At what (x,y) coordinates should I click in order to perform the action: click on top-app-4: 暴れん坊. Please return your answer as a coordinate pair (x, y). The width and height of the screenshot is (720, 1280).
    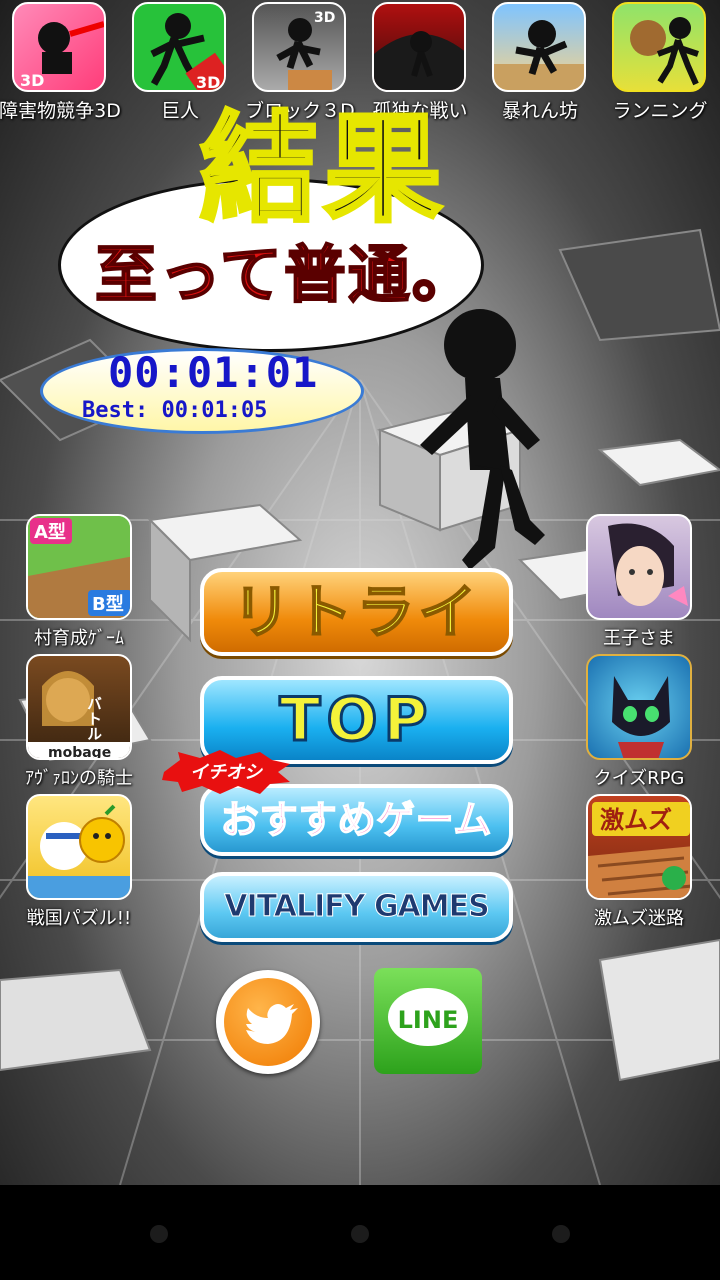
    Looking at the image, I should click on (540, 64).